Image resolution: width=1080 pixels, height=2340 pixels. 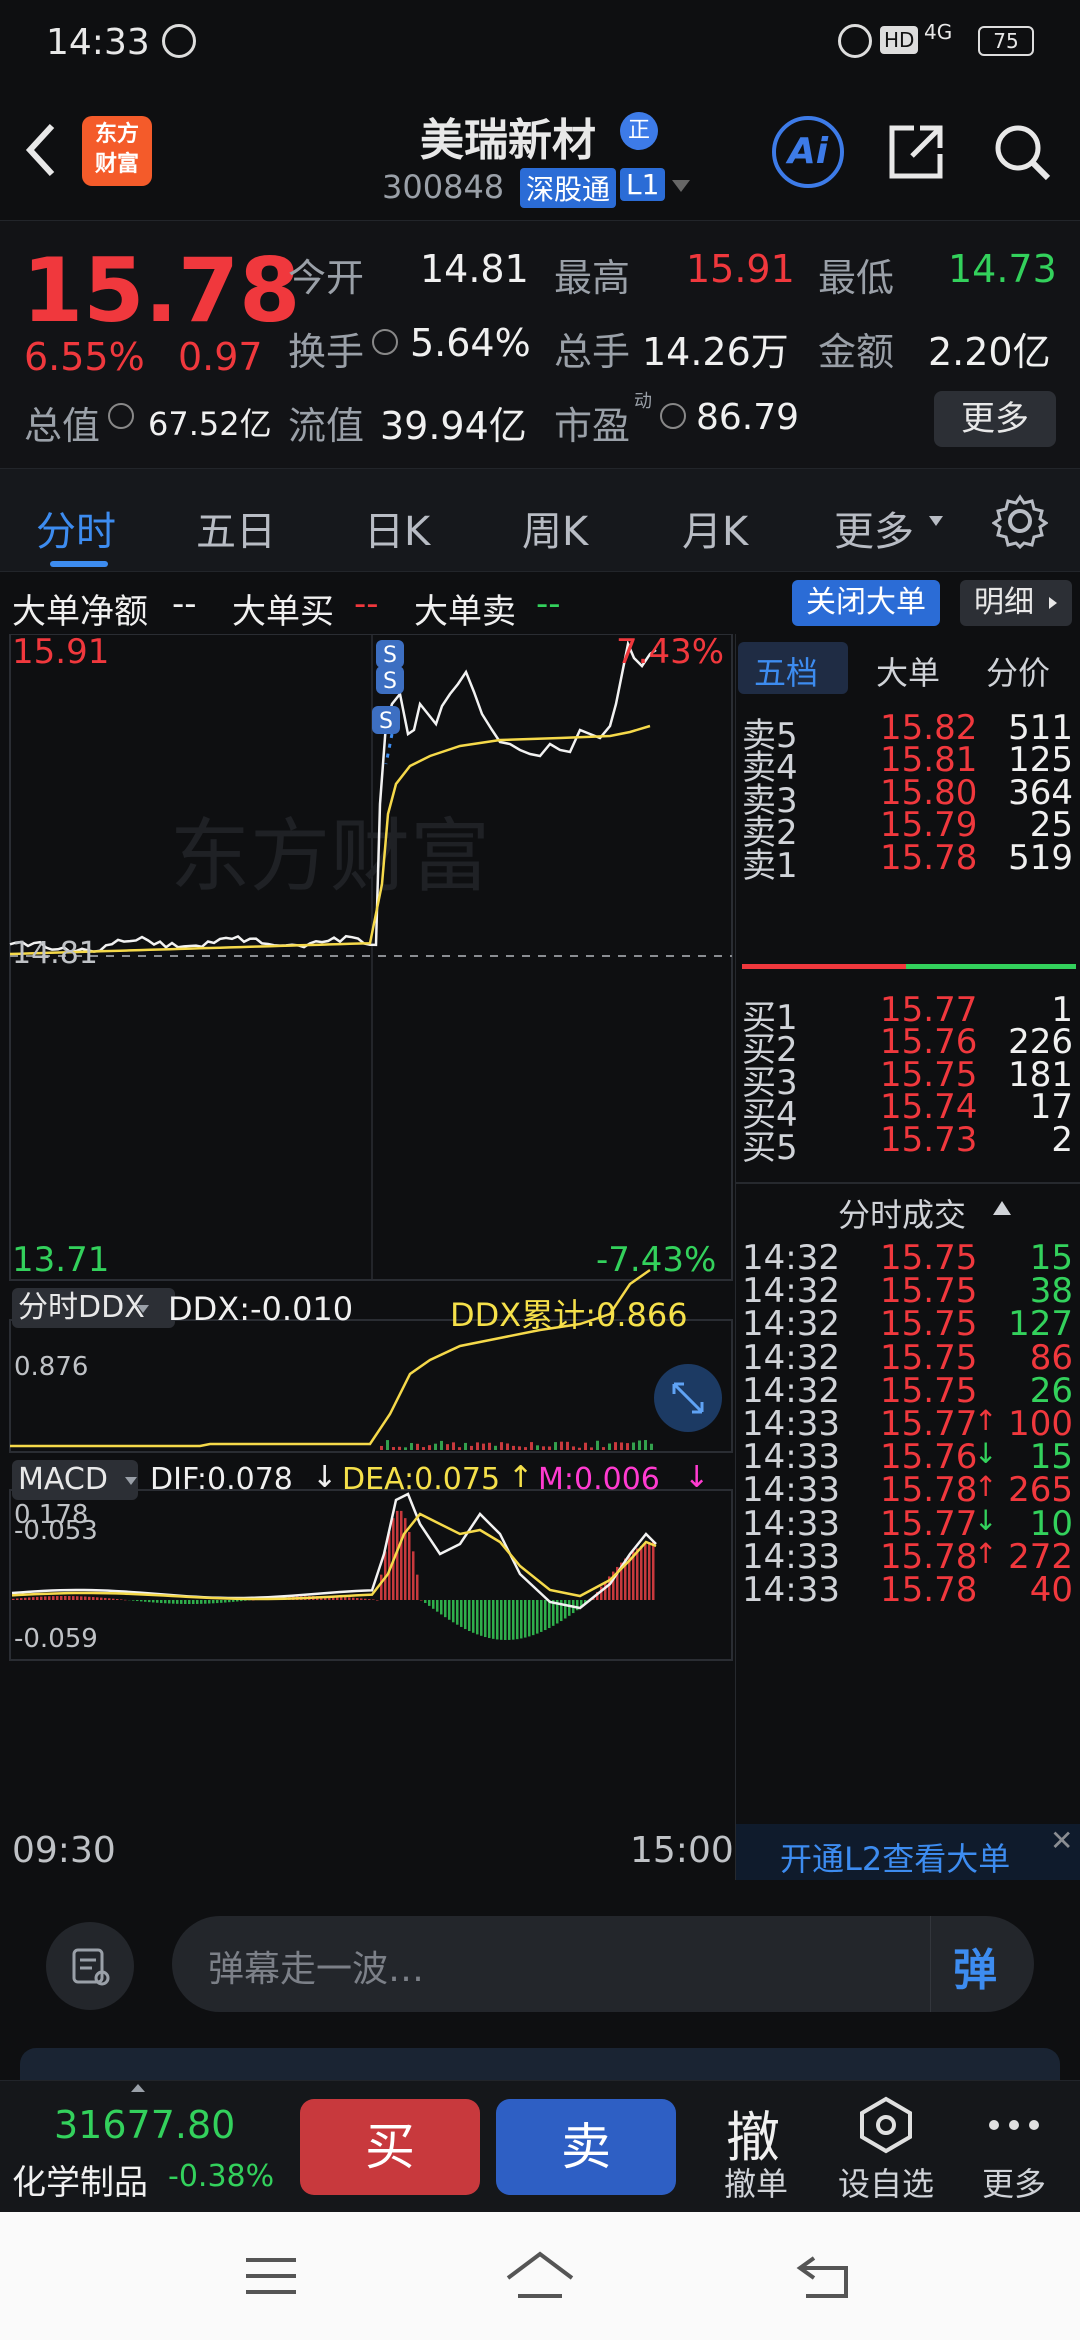 What do you see at coordinates (715, 528) in the screenshot?
I see `tab-monthly-k: 月K` at bounding box center [715, 528].